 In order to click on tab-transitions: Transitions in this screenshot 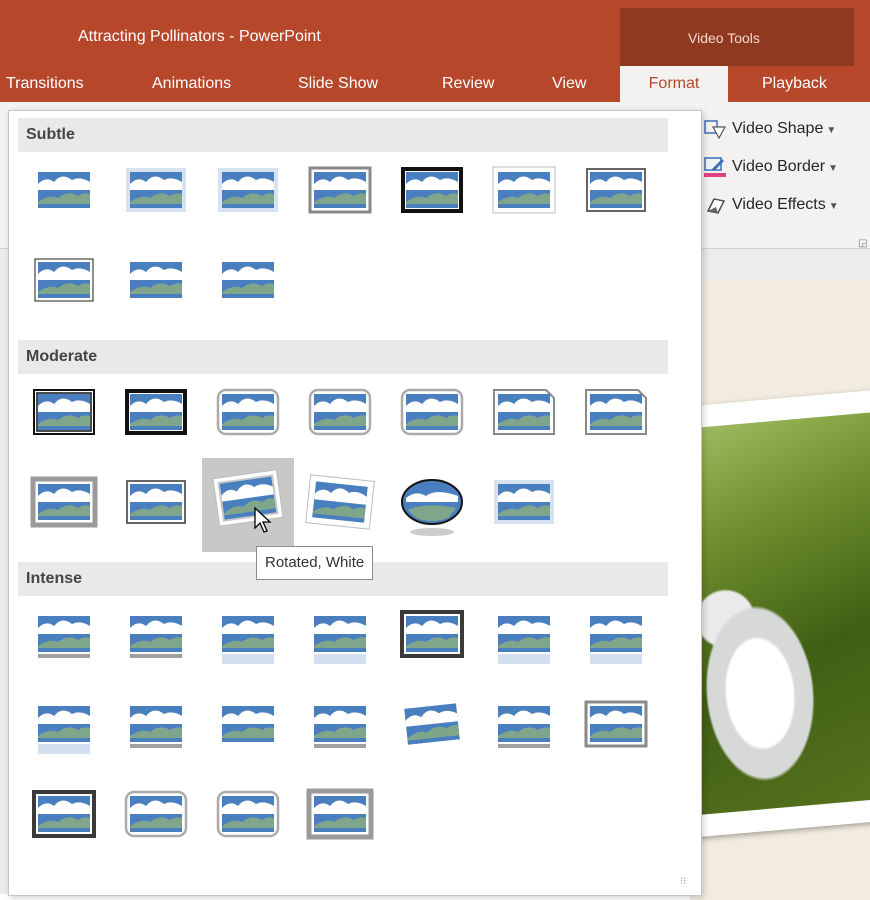, I will do `click(45, 84)`.